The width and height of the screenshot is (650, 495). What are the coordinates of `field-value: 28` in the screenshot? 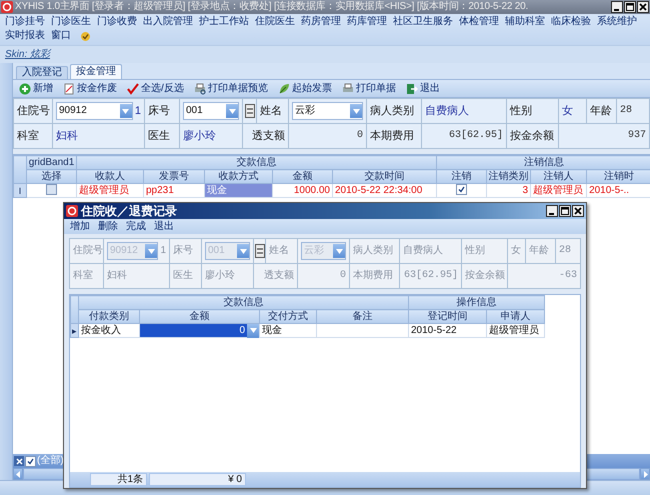 It's located at (626, 111).